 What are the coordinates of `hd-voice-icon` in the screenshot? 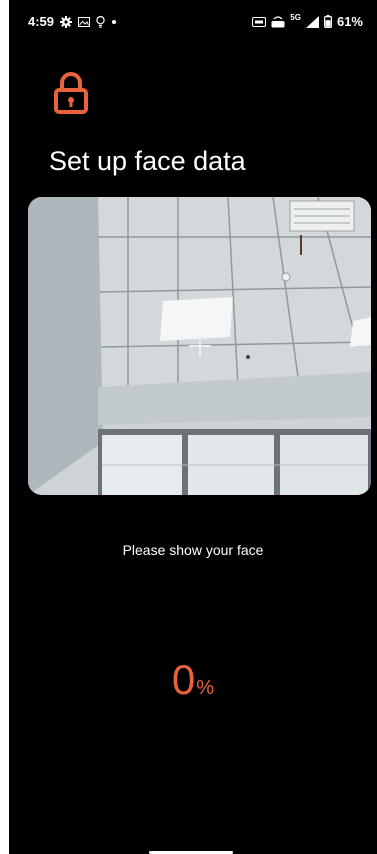 It's located at (259, 21).